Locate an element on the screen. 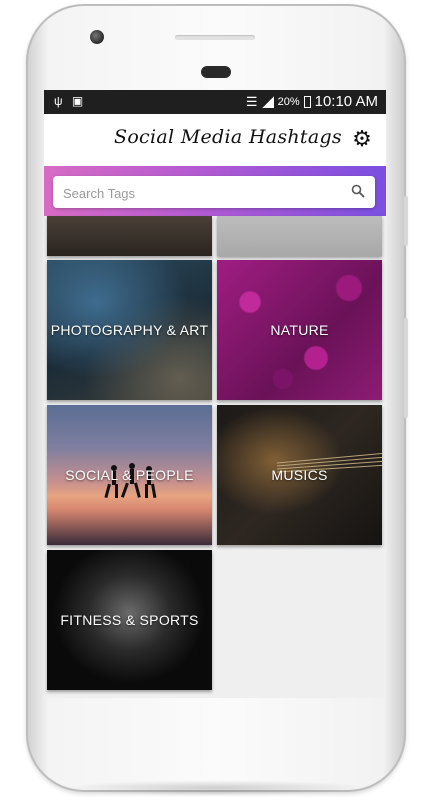 The image size is (433, 800). volume-button is located at coordinates (406, 221).